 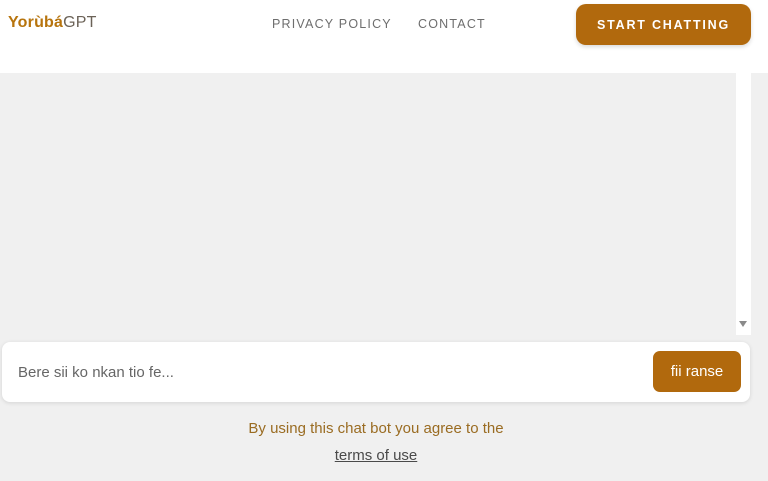 I want to click on logo: YorùbáGPT, so click(x=52, y=23).